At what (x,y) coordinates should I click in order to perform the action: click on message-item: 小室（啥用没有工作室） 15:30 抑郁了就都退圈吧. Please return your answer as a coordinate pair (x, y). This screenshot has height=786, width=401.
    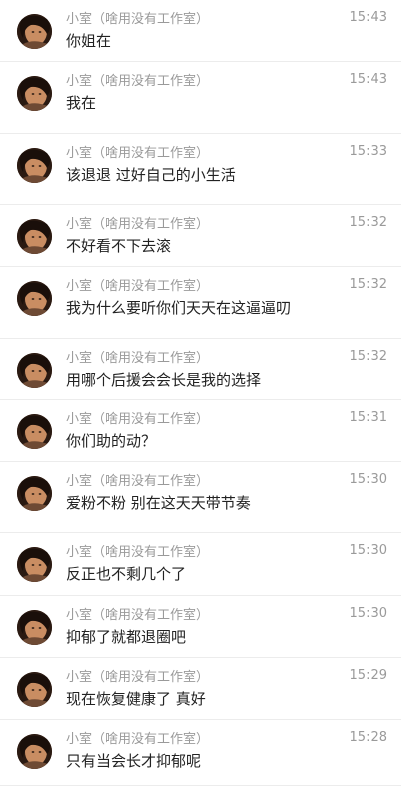
    Looking at the image, I should click on (200, 627).